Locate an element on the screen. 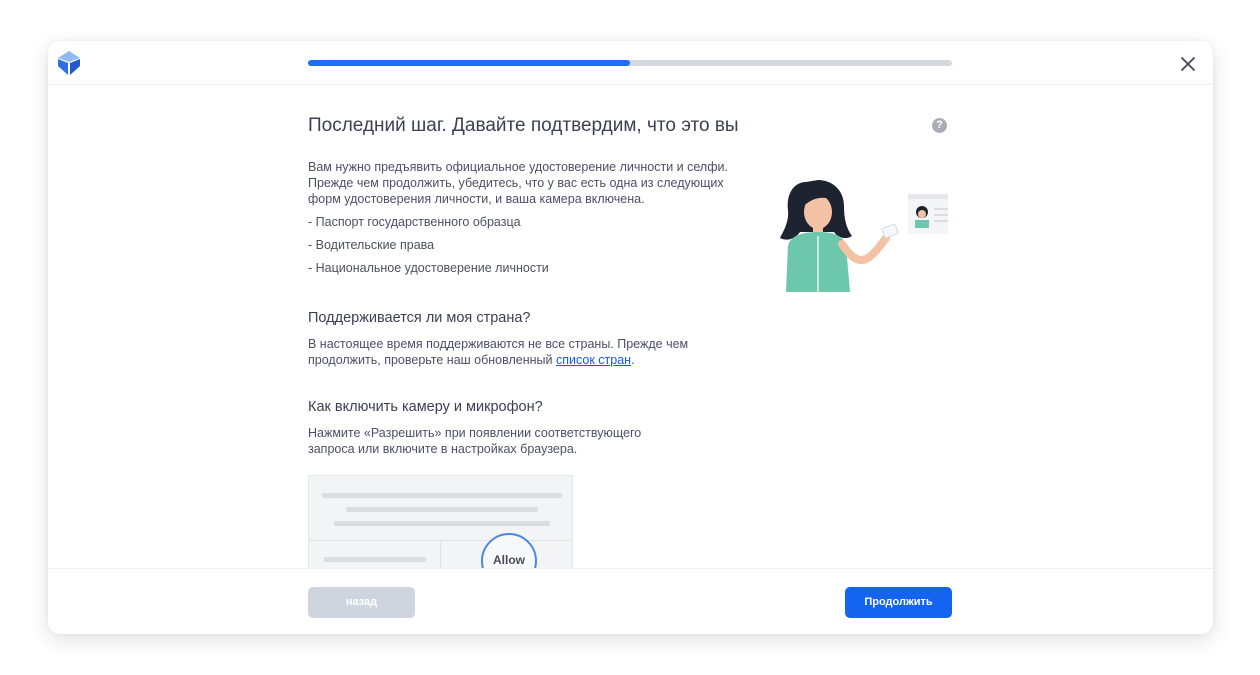 Image resolution: width=1260 pixels, height=675 pixels. allow-label: Allow is located at coordinates (509, 560).